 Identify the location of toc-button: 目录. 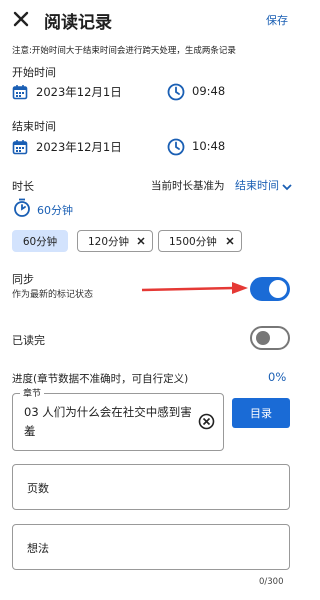
(261, 413).